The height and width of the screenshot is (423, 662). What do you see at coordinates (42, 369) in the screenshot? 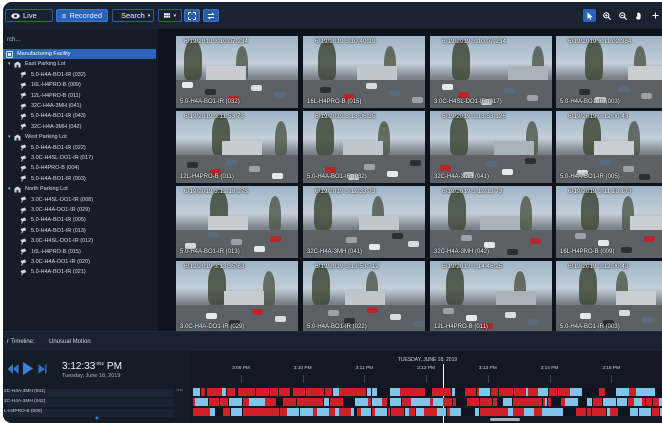
I see `step-forward-icon` at bounding box center [42, 369].